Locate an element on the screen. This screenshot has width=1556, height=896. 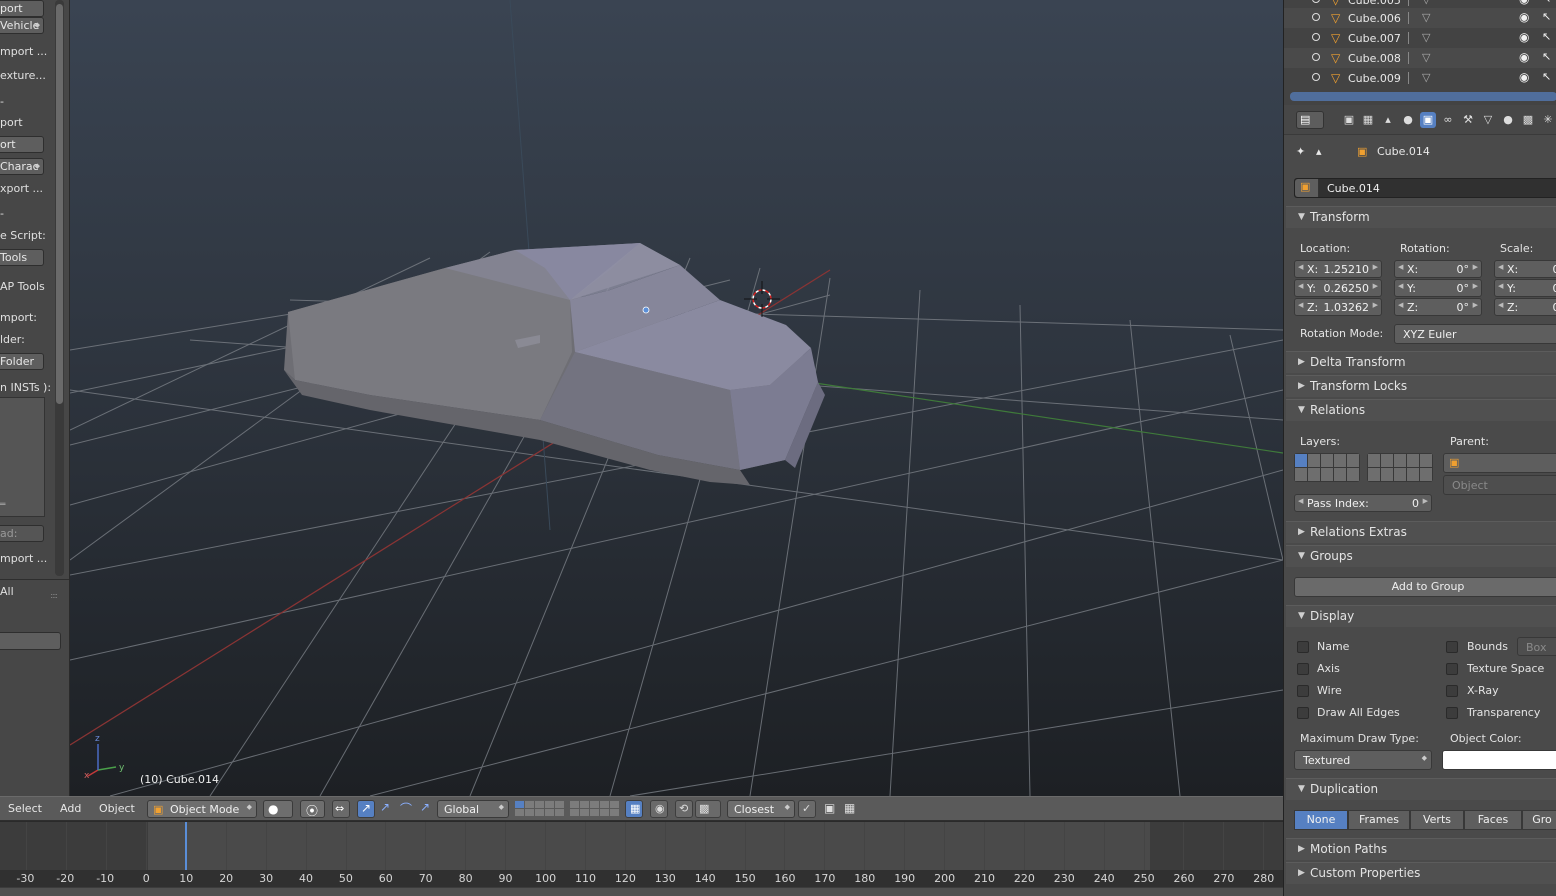
lock-camera-layers: ▦ is located at coordinates (634, 809).